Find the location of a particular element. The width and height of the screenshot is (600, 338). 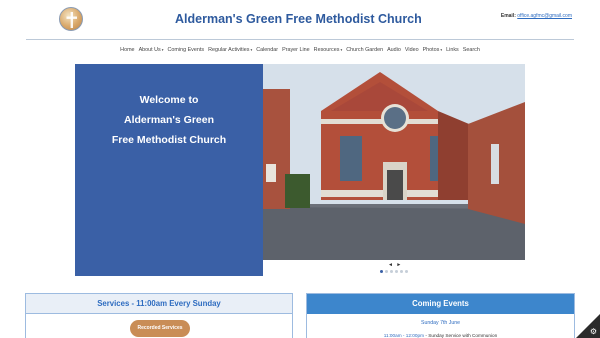

nav-item-label: Photos is located at coordinates (431, 50).